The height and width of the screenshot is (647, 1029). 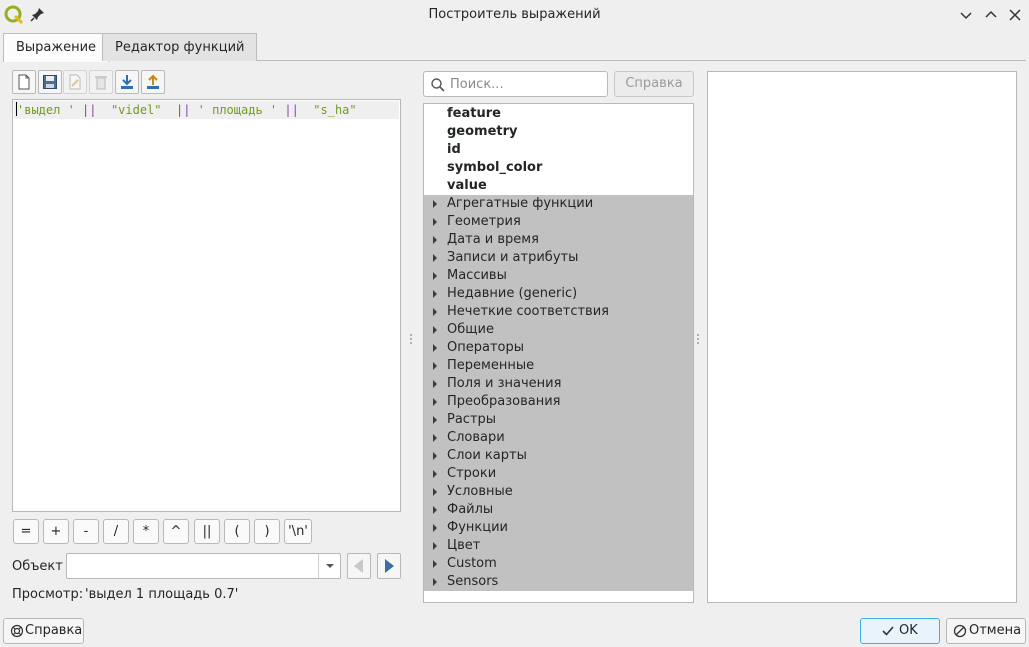 I want to click on tree-group-item: Нечеткие соответствия, so click(x=558, y=312).